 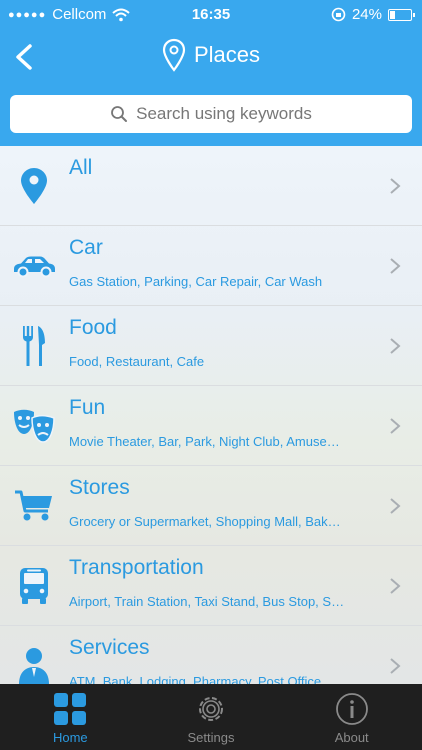 I want to click on battery-icon, so click(x=401, y=14).